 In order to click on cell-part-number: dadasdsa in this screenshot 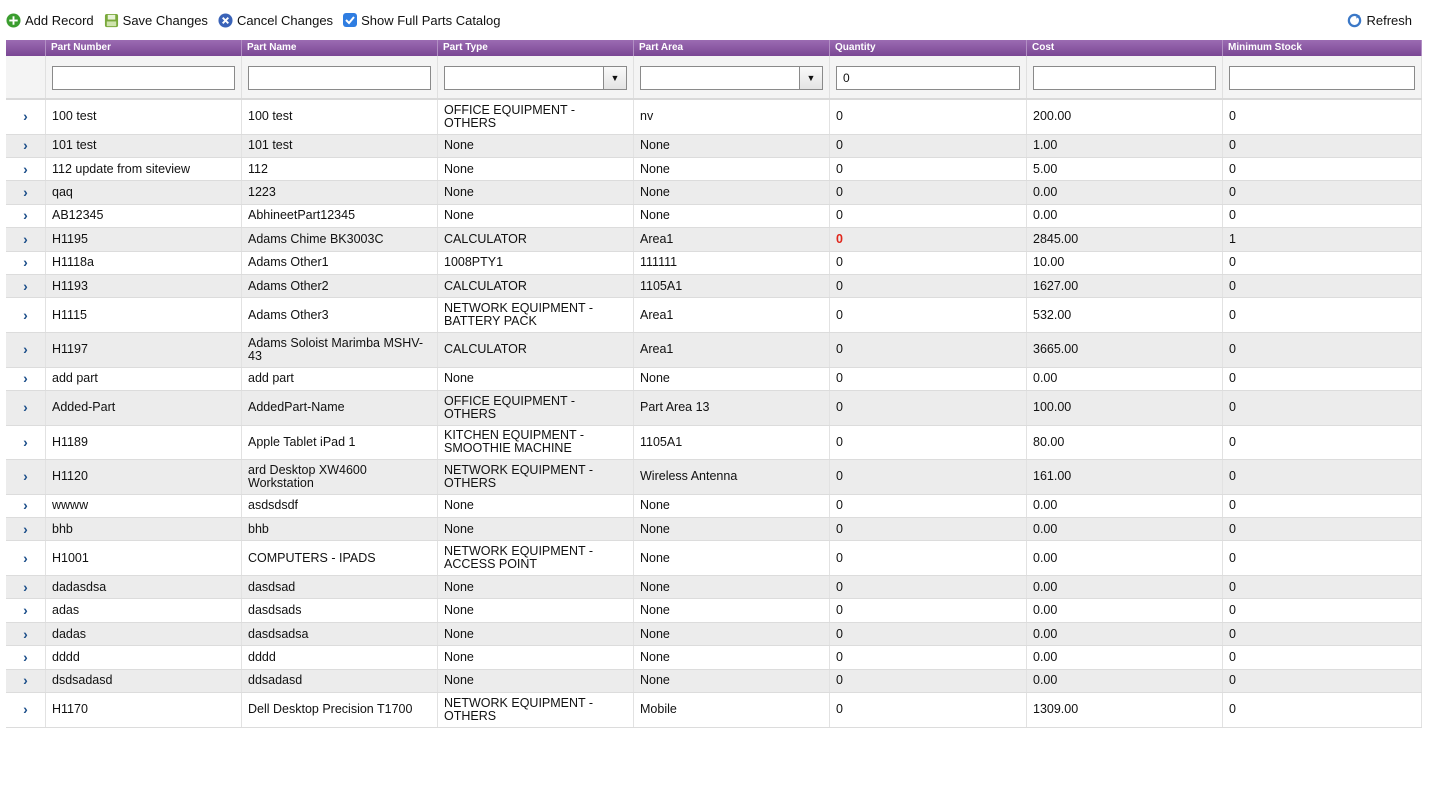, I will do `click(144, 587)`.